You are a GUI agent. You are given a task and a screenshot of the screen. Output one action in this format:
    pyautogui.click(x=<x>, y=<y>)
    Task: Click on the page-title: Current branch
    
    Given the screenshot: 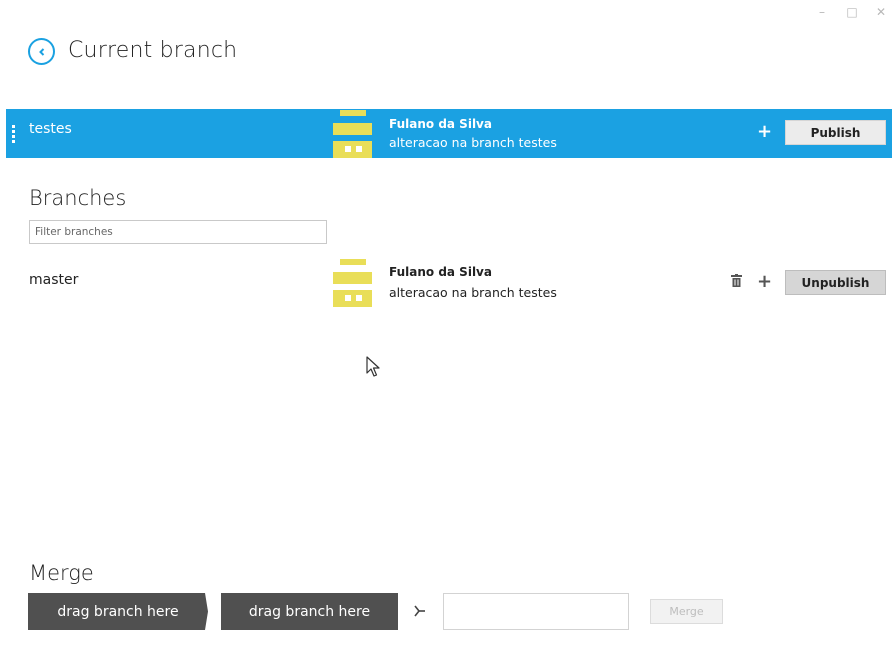 What is the action you would take?
    pyautogui.click(x=153, y=50)
    